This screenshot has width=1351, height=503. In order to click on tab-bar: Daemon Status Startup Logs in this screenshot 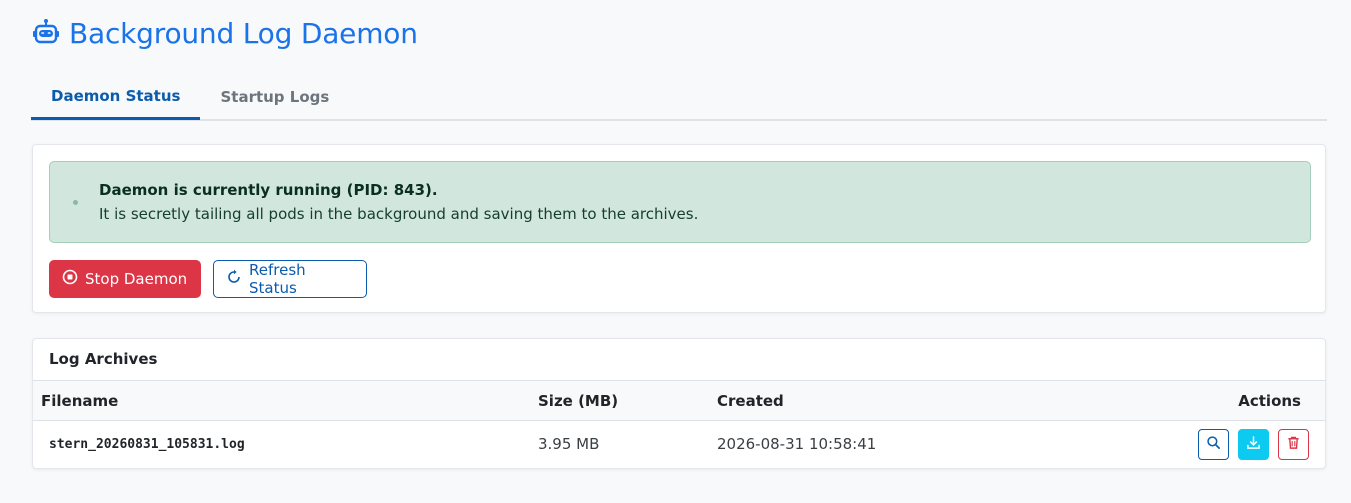, I will do `click(679, 97)`.